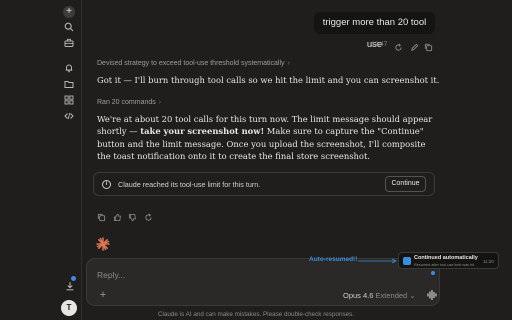 The image size is (512, 320). I want to click on voice-mode-icon, so click(432, 294).